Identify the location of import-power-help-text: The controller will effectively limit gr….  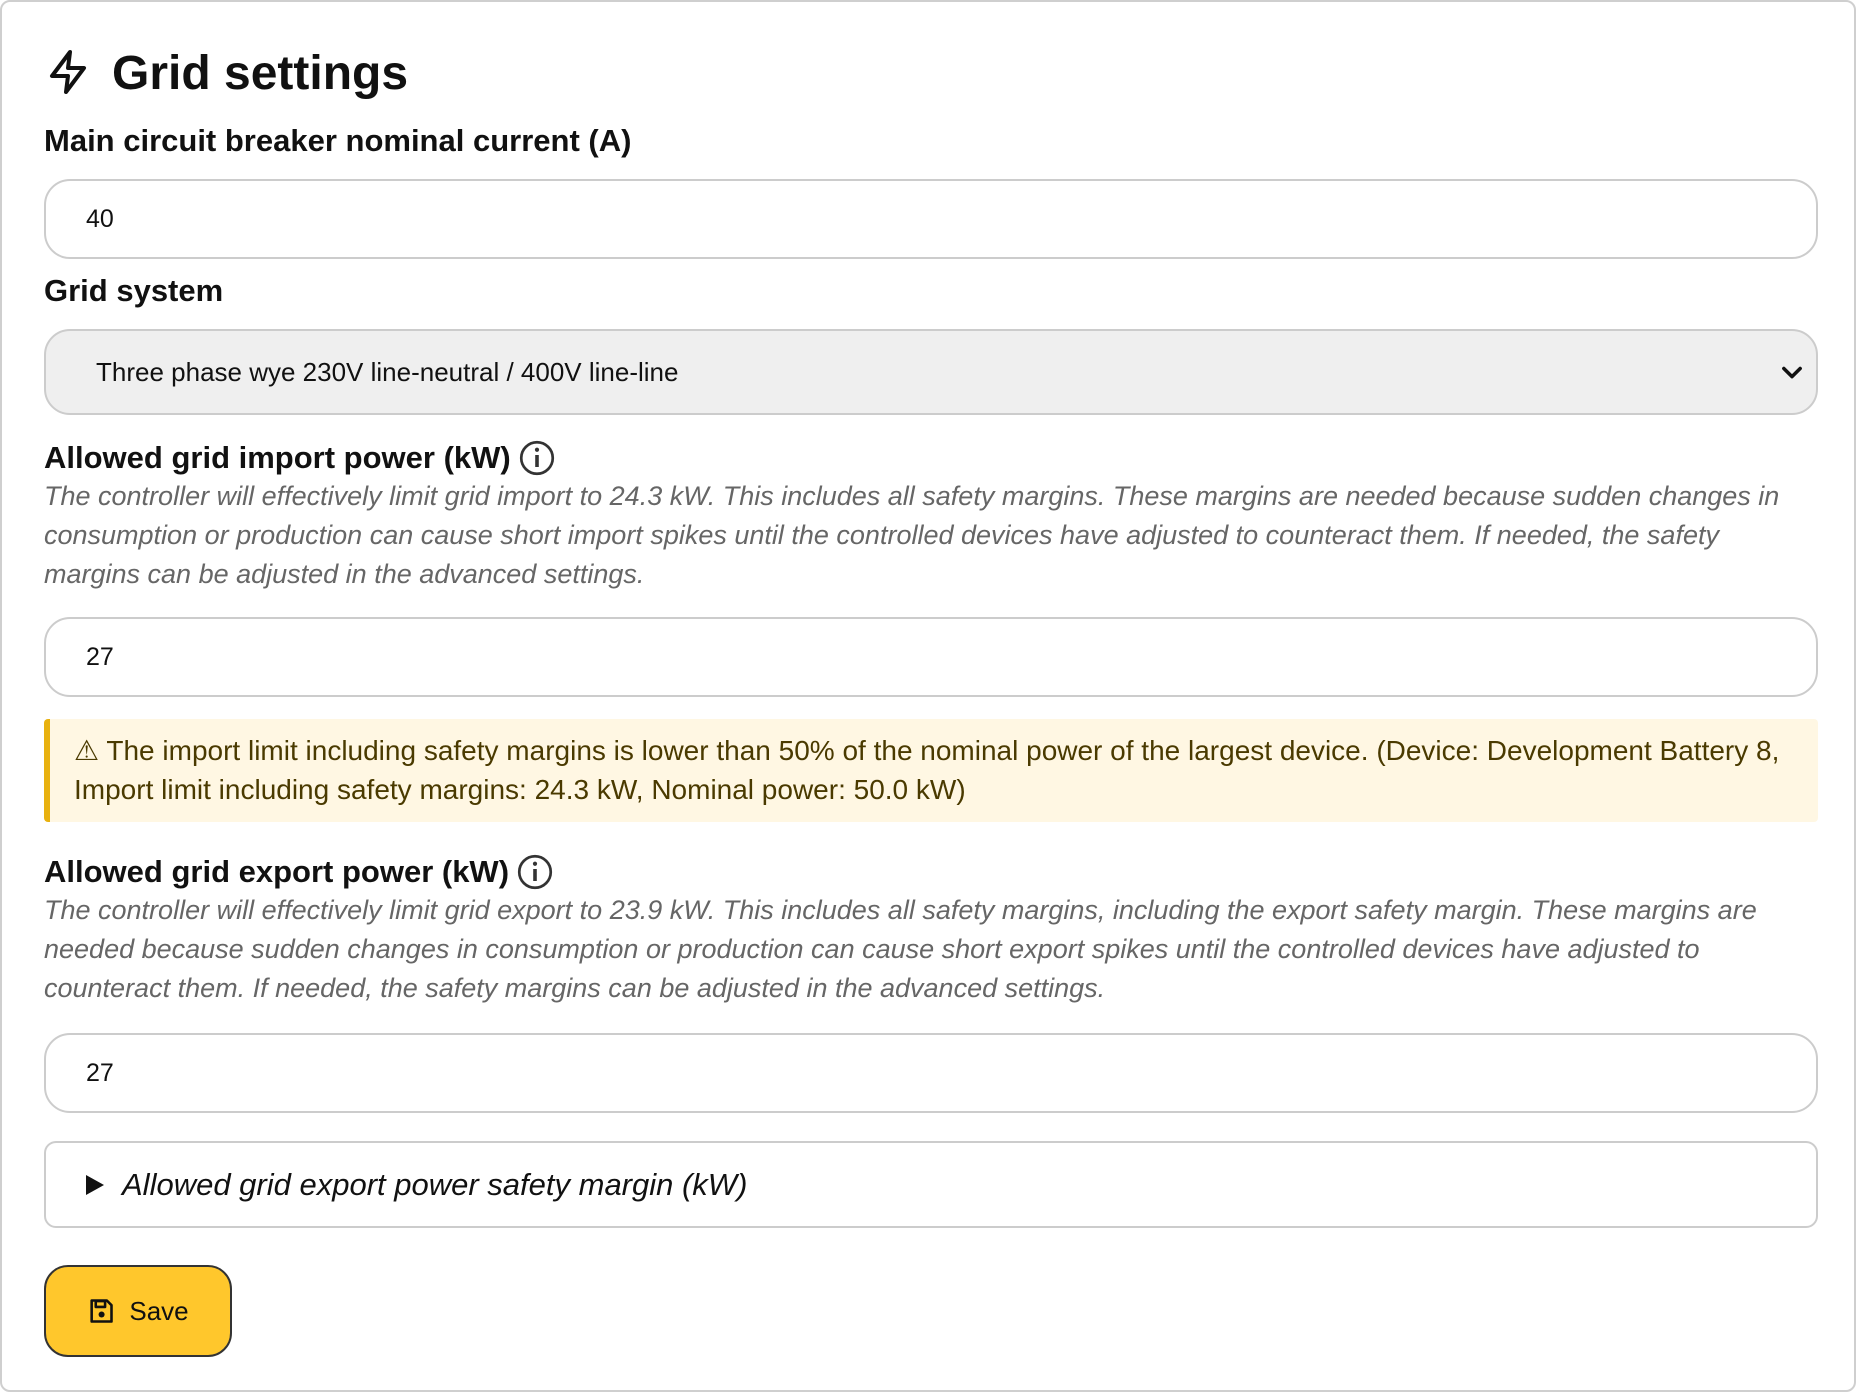
(912, 535).